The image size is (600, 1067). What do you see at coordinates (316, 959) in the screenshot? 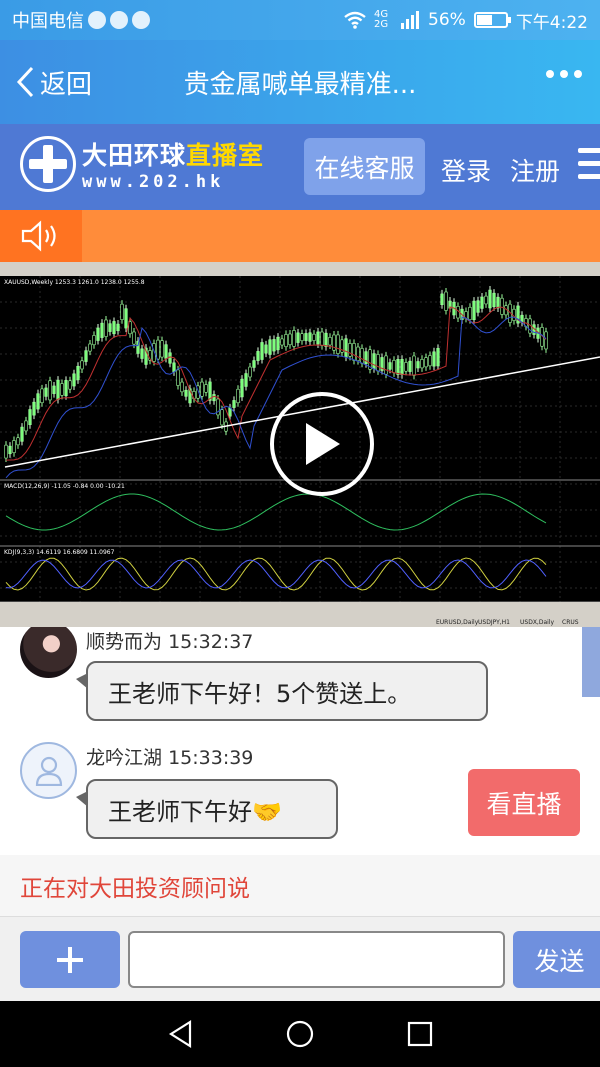
I see `message-input` at bounding box center [316, 959].